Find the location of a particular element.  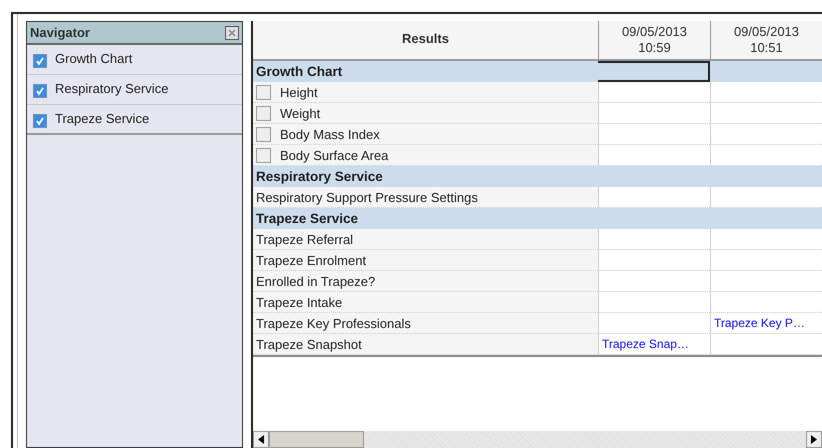

navigator-item: Trapeze Service is located at coordinates (102, 118).